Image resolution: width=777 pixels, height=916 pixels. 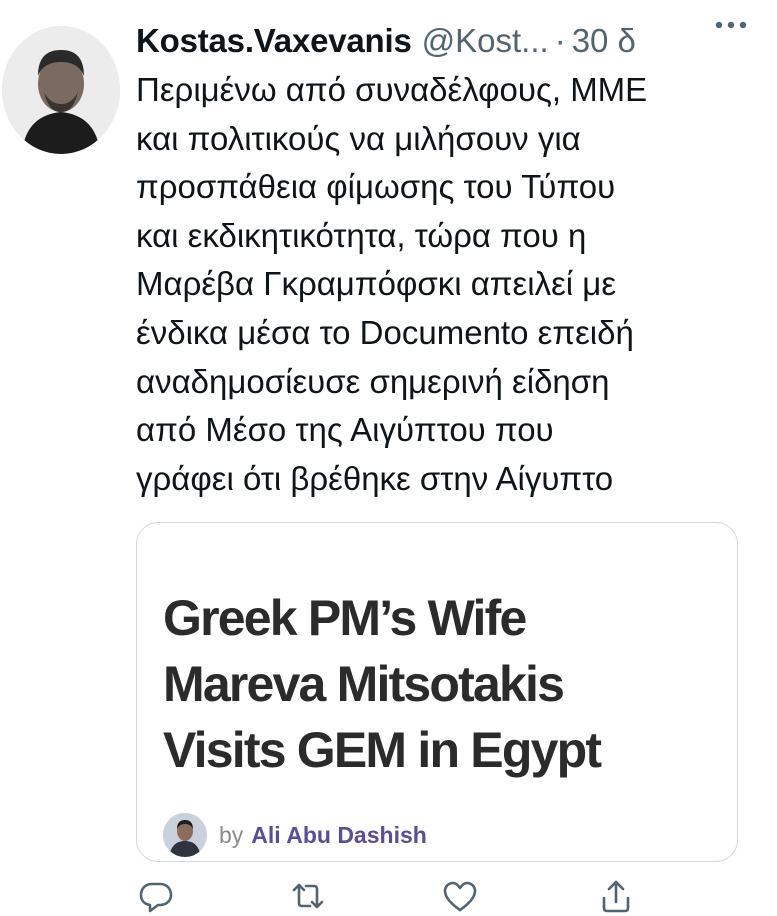 I want to click on tweet-actions, so click(x=436, y=896).